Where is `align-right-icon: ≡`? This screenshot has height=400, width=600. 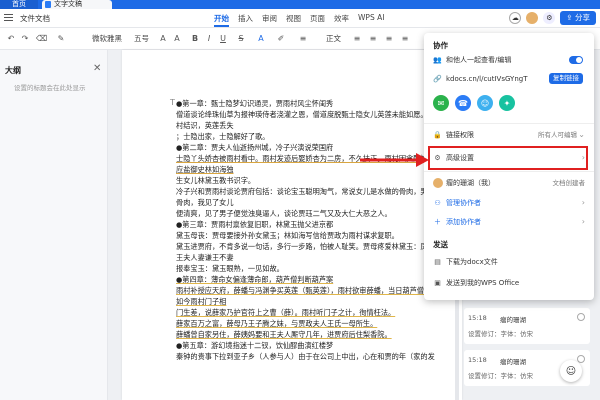
align-right-icon: ≡ is located at coordinates (389, 39).